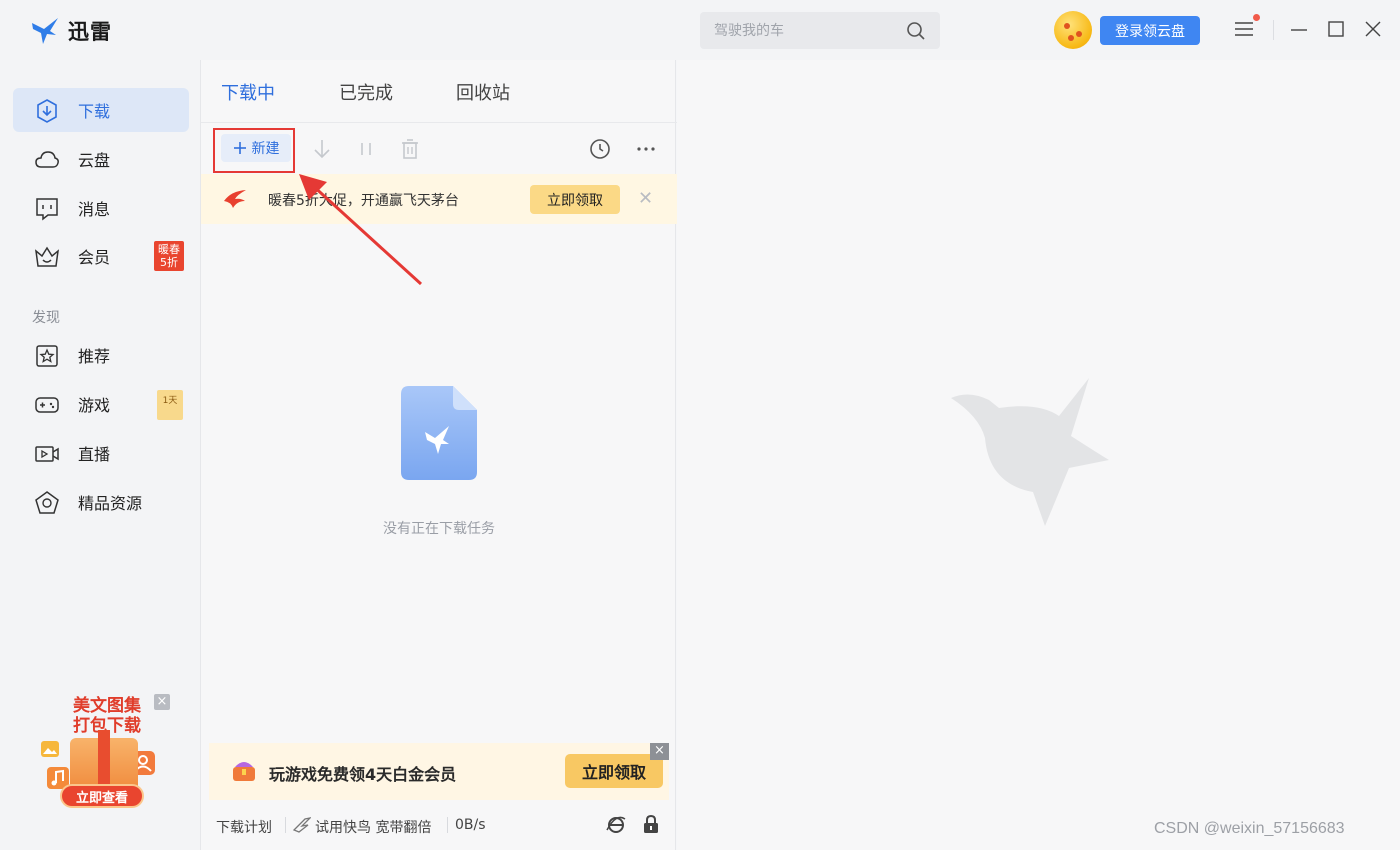 The height and width of the screenshot is (850, 1400). I want to click on promo-card: 美文图集 打包下载 × 立即查看, so click(105, 756).